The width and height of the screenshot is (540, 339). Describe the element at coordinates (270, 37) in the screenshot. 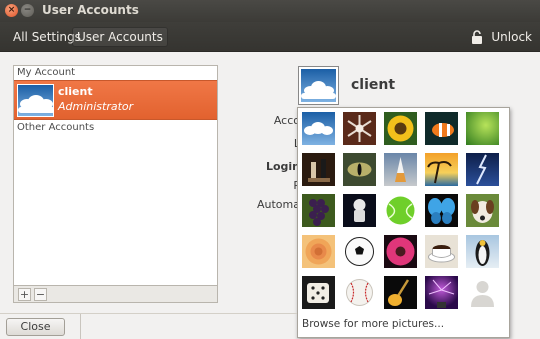

I see `toolbar: All Settings User Accounts Unlock` at that location.